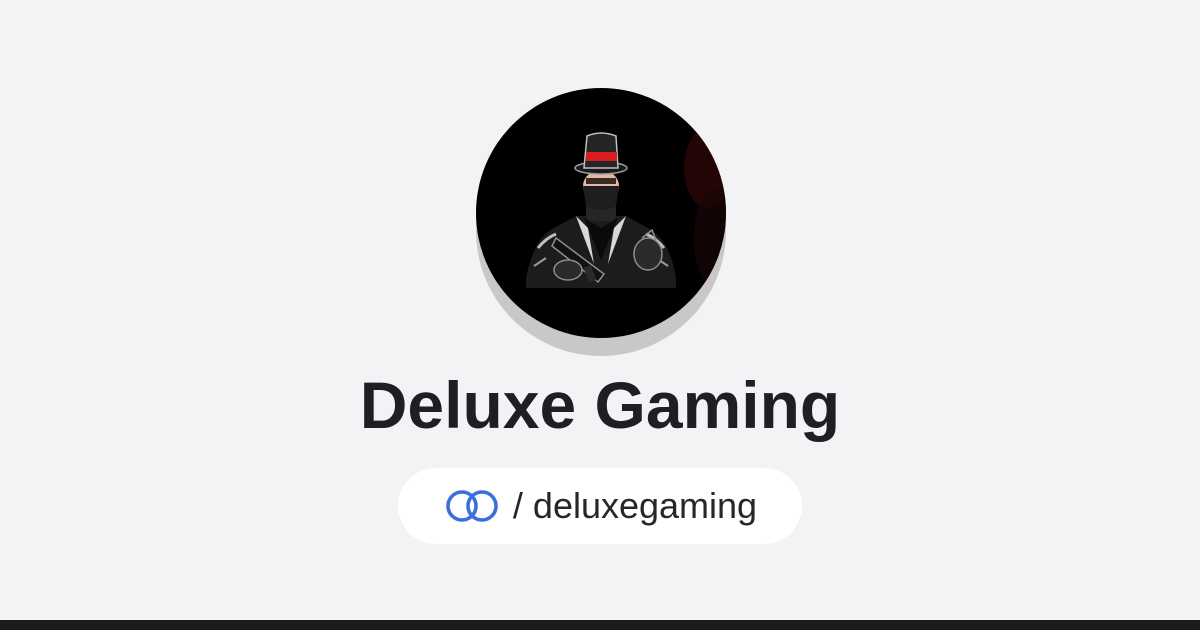  Describe the element at coordinates (626, 208) in the screenshot. I see `masked-gangster-avatar-icon` at that location.